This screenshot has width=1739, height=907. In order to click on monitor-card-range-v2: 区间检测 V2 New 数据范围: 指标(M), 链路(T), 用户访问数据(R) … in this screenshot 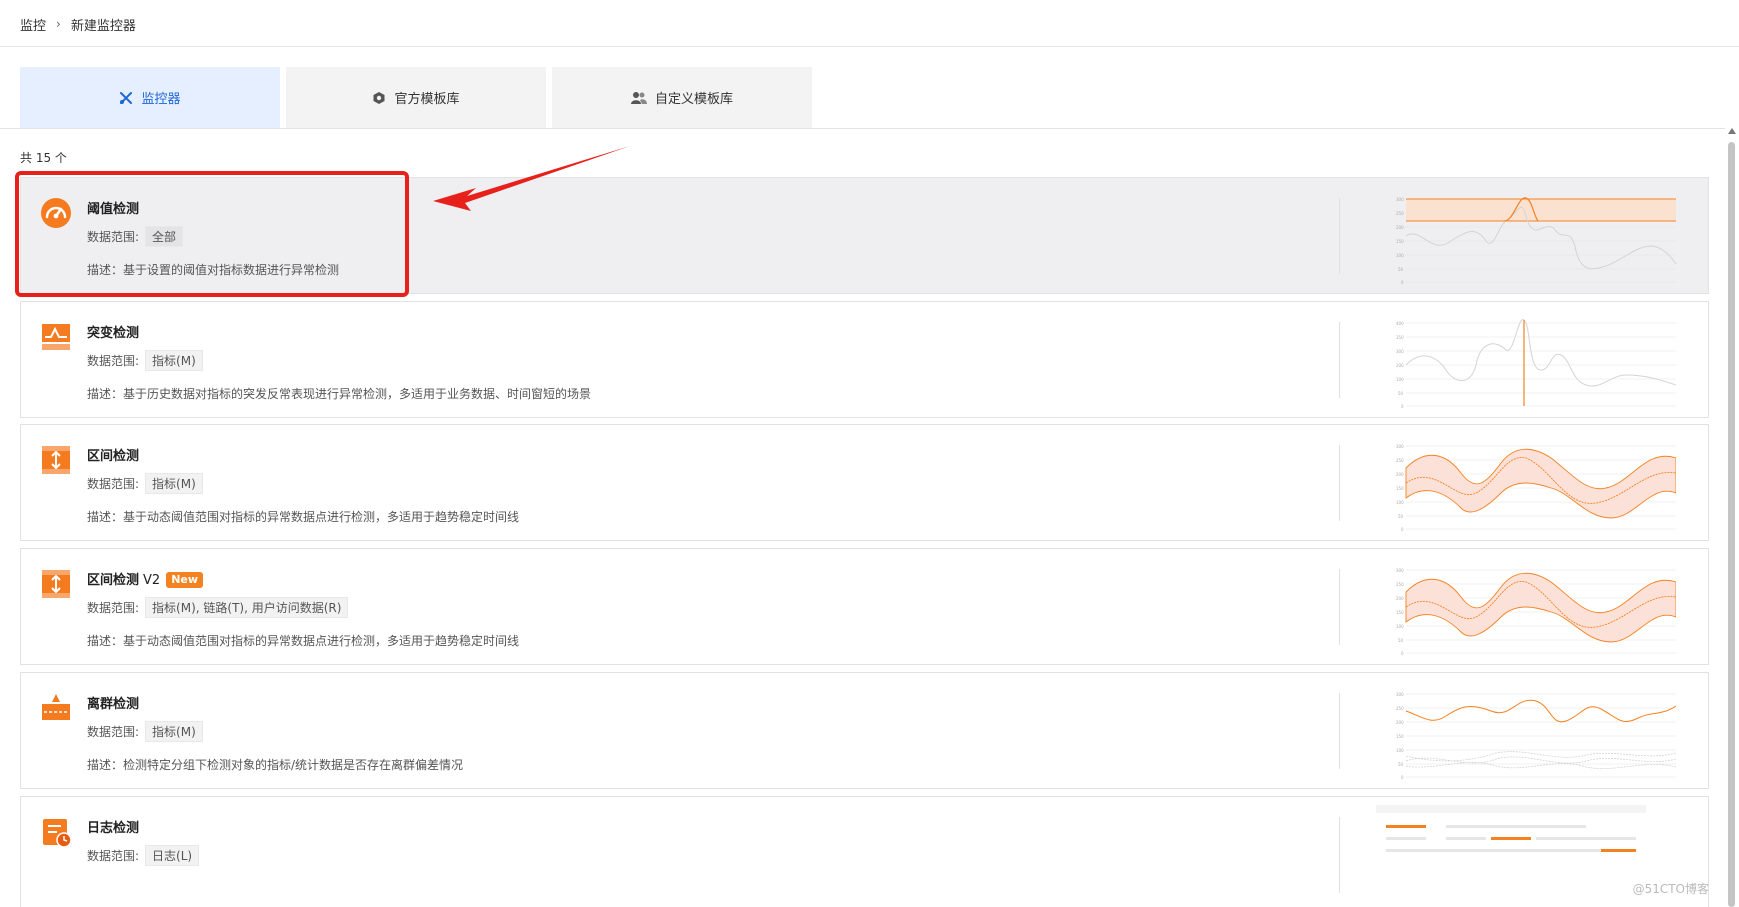, I will do `click(864, 606)`.